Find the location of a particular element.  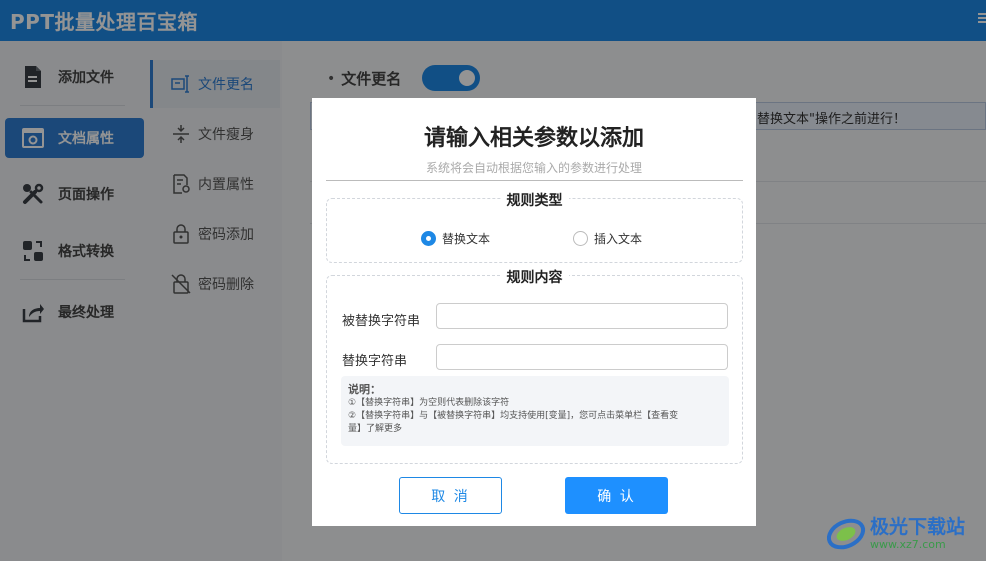

dialog-subtitle: 系统将会自动根据您输入的参数进行处理 is located at coordinates (533, 168).